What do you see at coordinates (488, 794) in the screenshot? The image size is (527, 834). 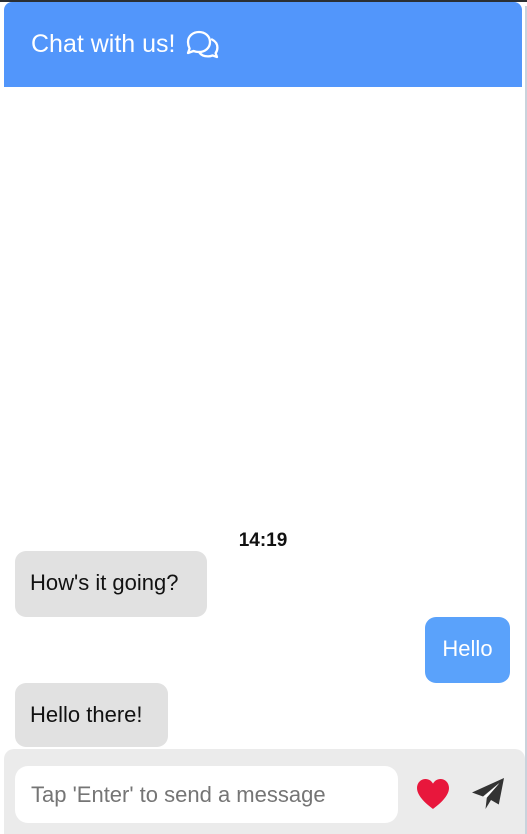 I see `send-icon` at bounding box center [488, 794].